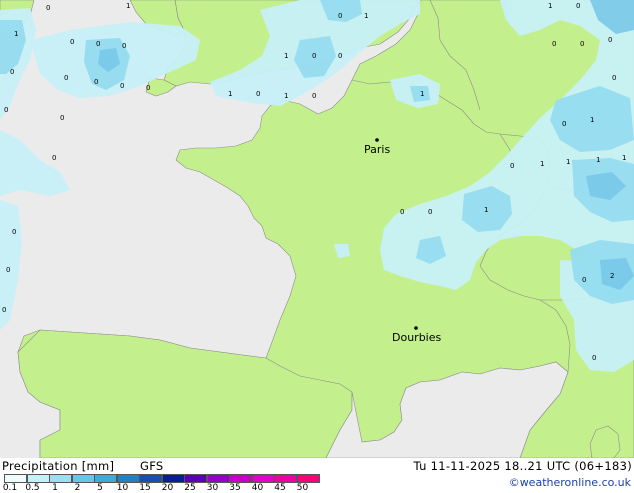  Describe the element at coordinates (58, 466) in the screenshot. I see `legend-title: Precipitation [mm]` at that location.